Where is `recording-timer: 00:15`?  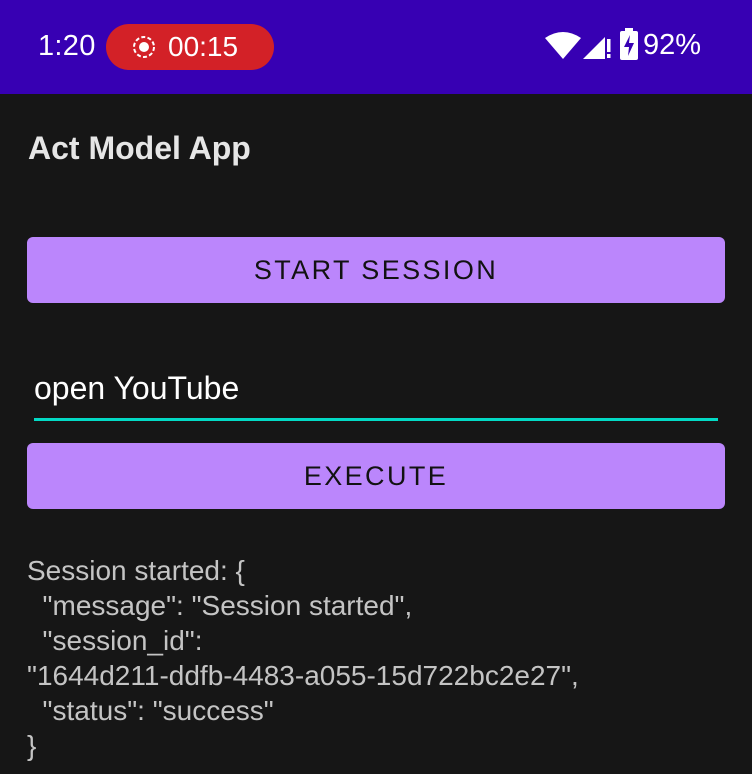 recording-timer: 00:15 is located at coordinates (203, 46).